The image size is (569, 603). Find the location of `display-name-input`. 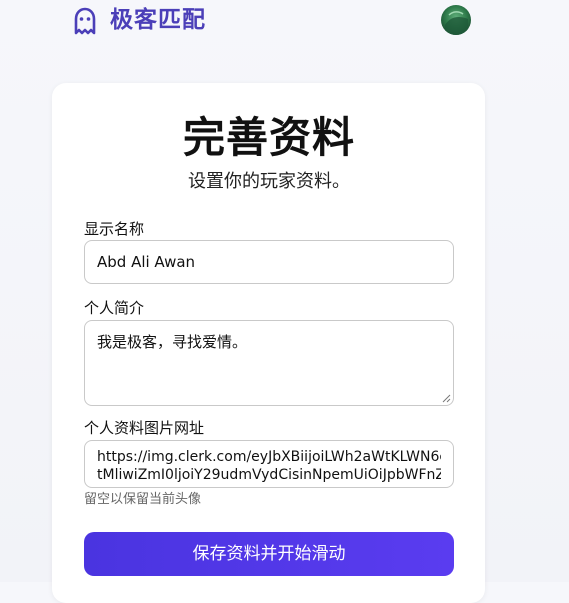

display-name-input is located at coordinates (269, 262).